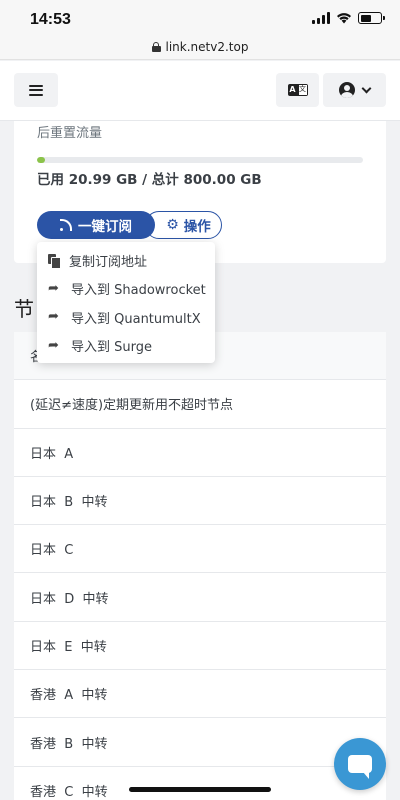  I want to click on actions-label: 操作, so click(197, 227).